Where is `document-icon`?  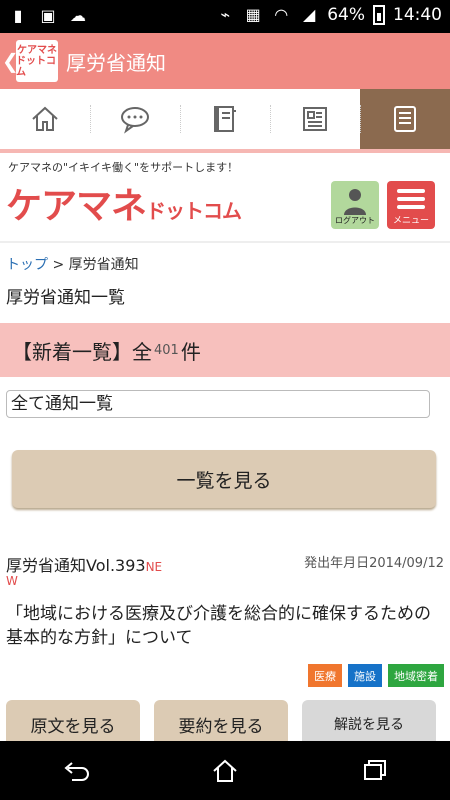
document-icon is located at coordinates (315, 119).